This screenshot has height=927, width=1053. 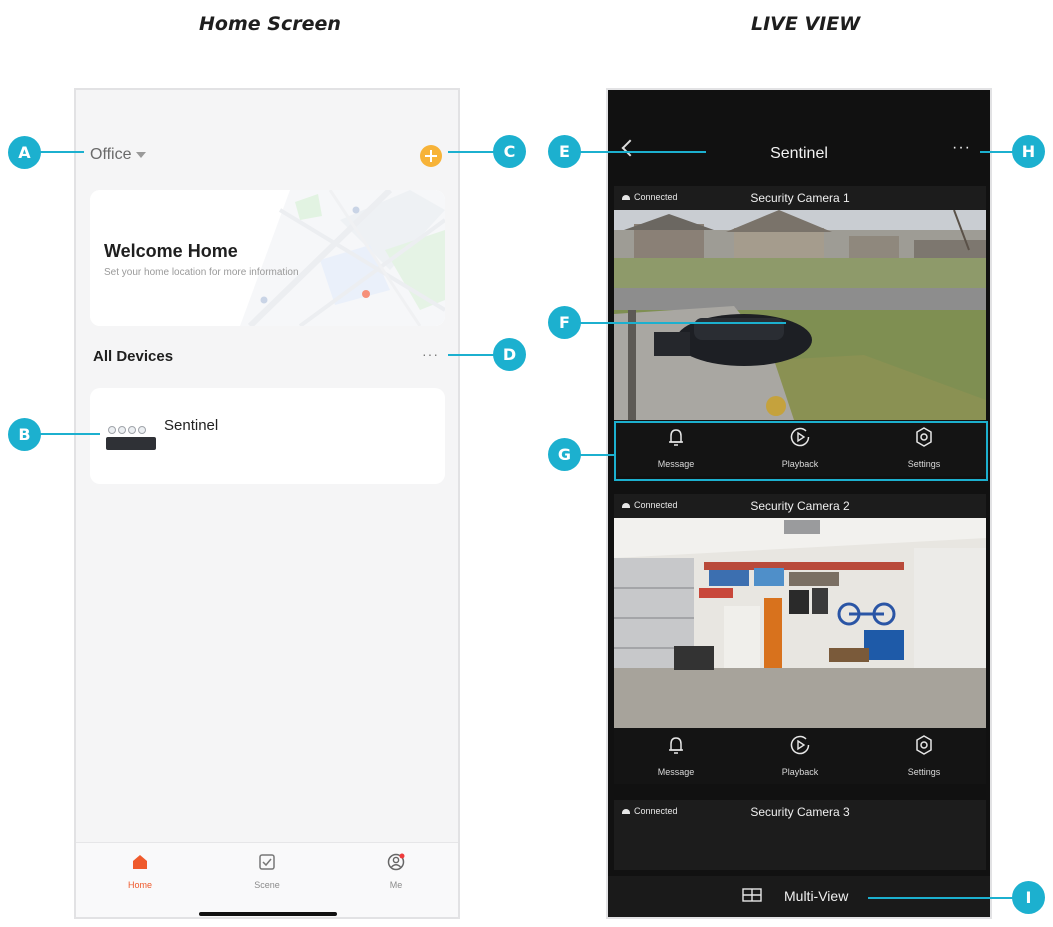 What do you see at coordinates (806, 24) in the screenshot?
I see `live-view-title: LIVE VIEW` at bounding box center [806, 24].